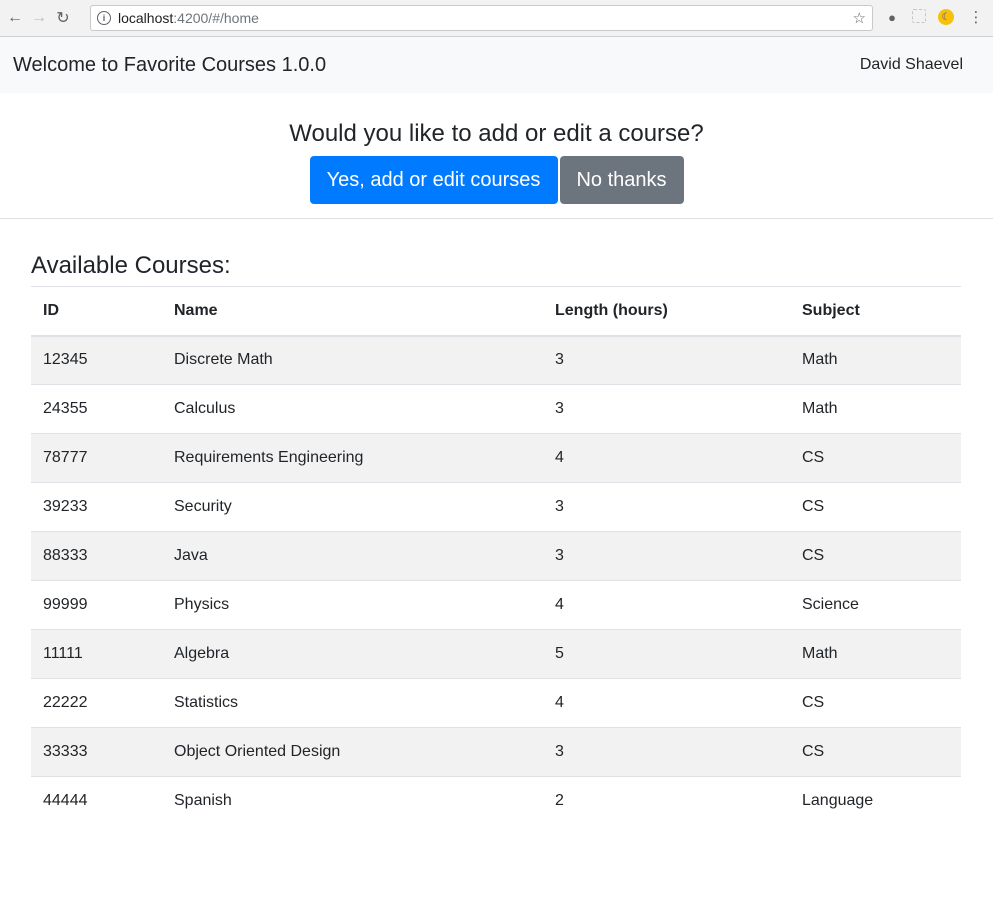  I want to click on table-row: 33333 Object Oriented Design 3 CS, so click(496, 752).